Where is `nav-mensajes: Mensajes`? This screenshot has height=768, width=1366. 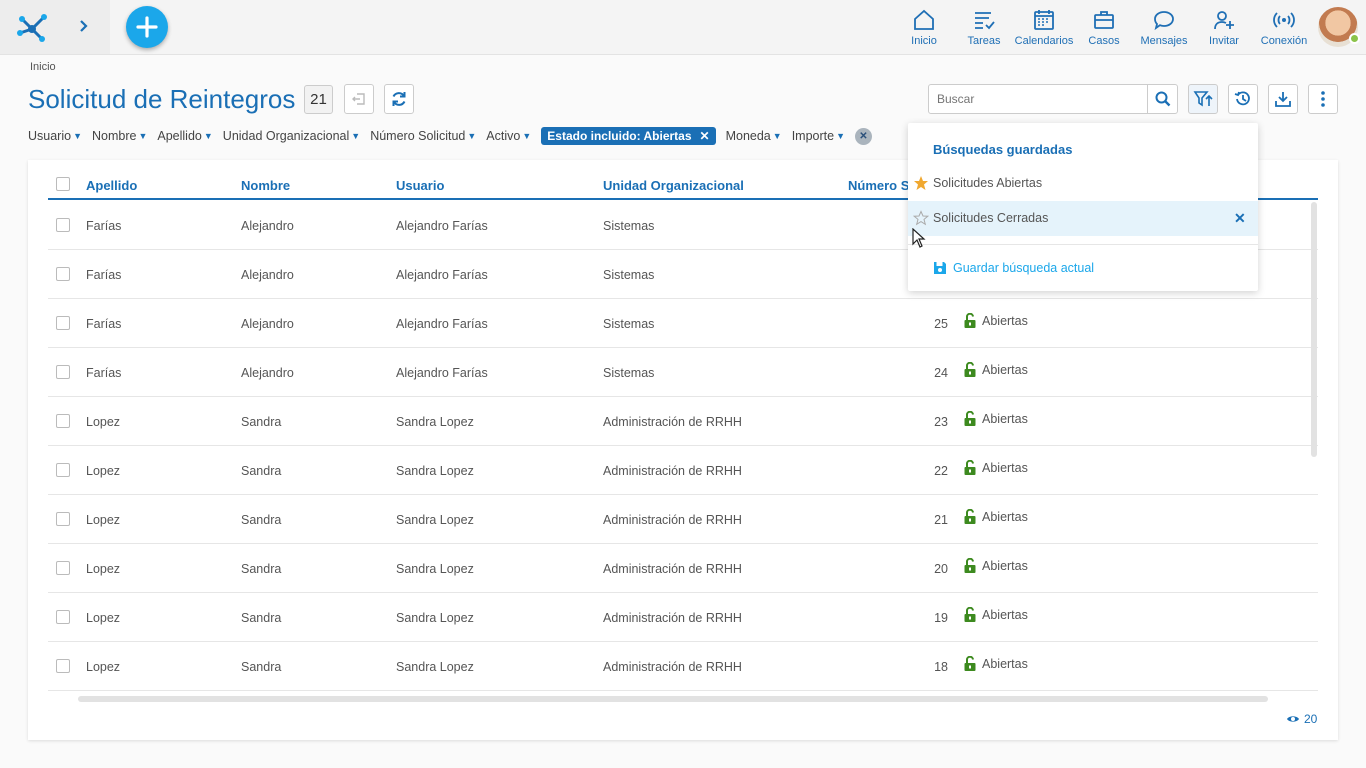
nav-mensajes: Mensajes is located at coordinates (1164, 28).